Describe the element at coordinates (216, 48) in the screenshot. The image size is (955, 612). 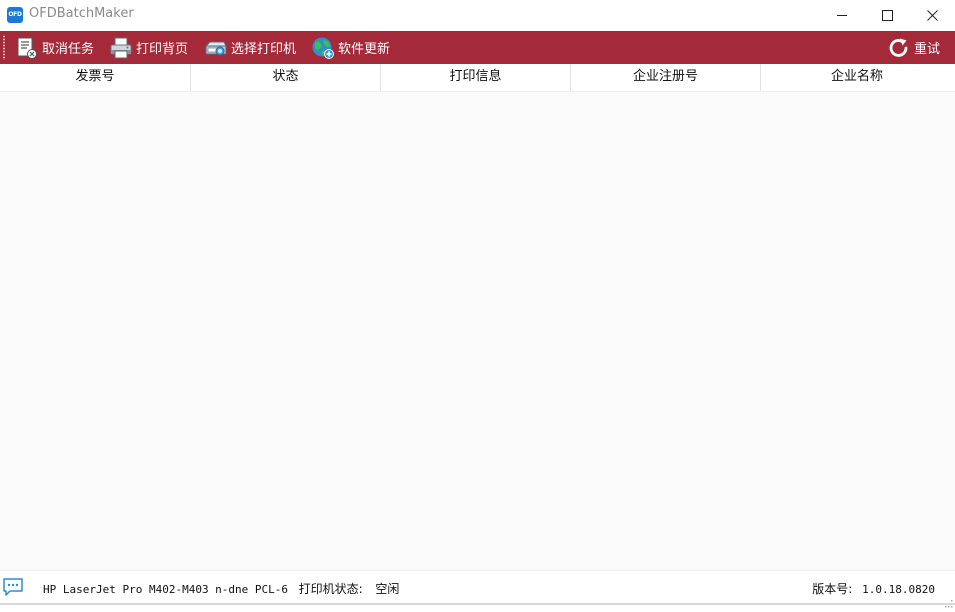
I see `scanner-icon` at that location.